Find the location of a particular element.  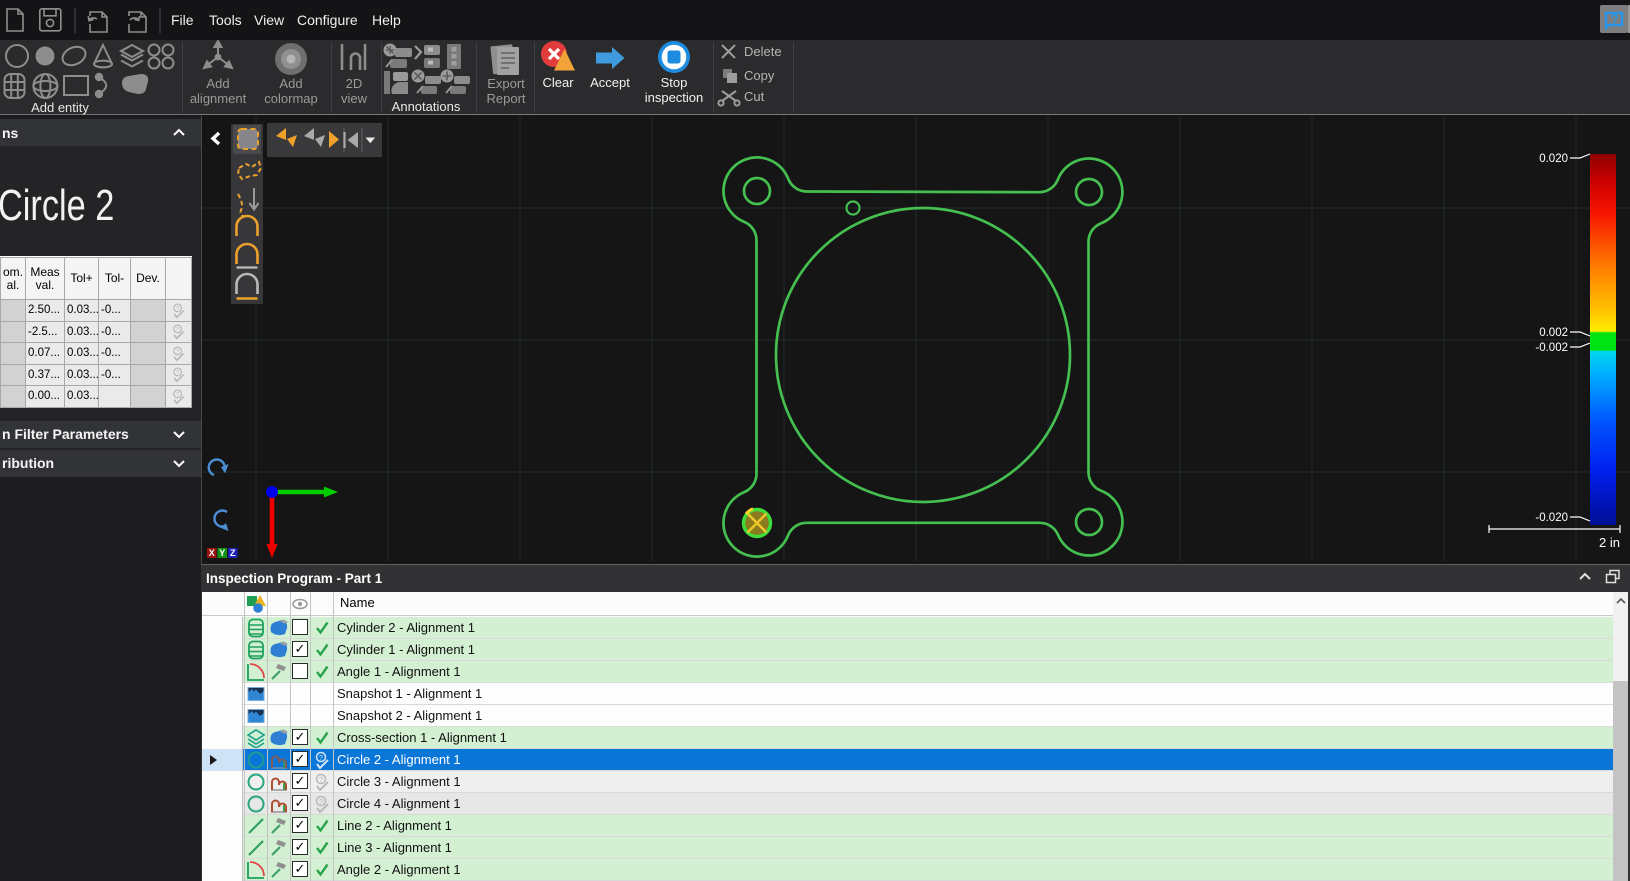

svg-text: 2 in is located at coordinates (1609, 542).